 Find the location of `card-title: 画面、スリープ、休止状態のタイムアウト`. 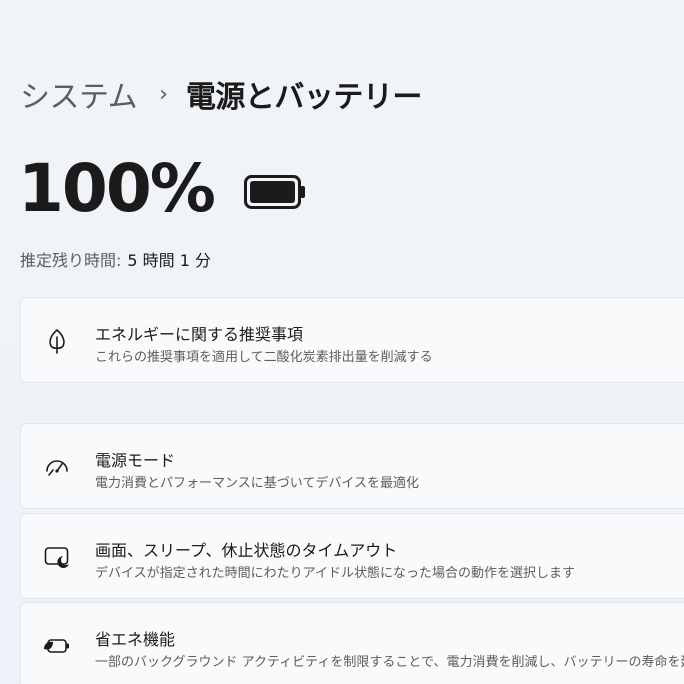

card-title: 画面、スリープ、休止状態のタイムアウト is located at coordinates (246, 550).